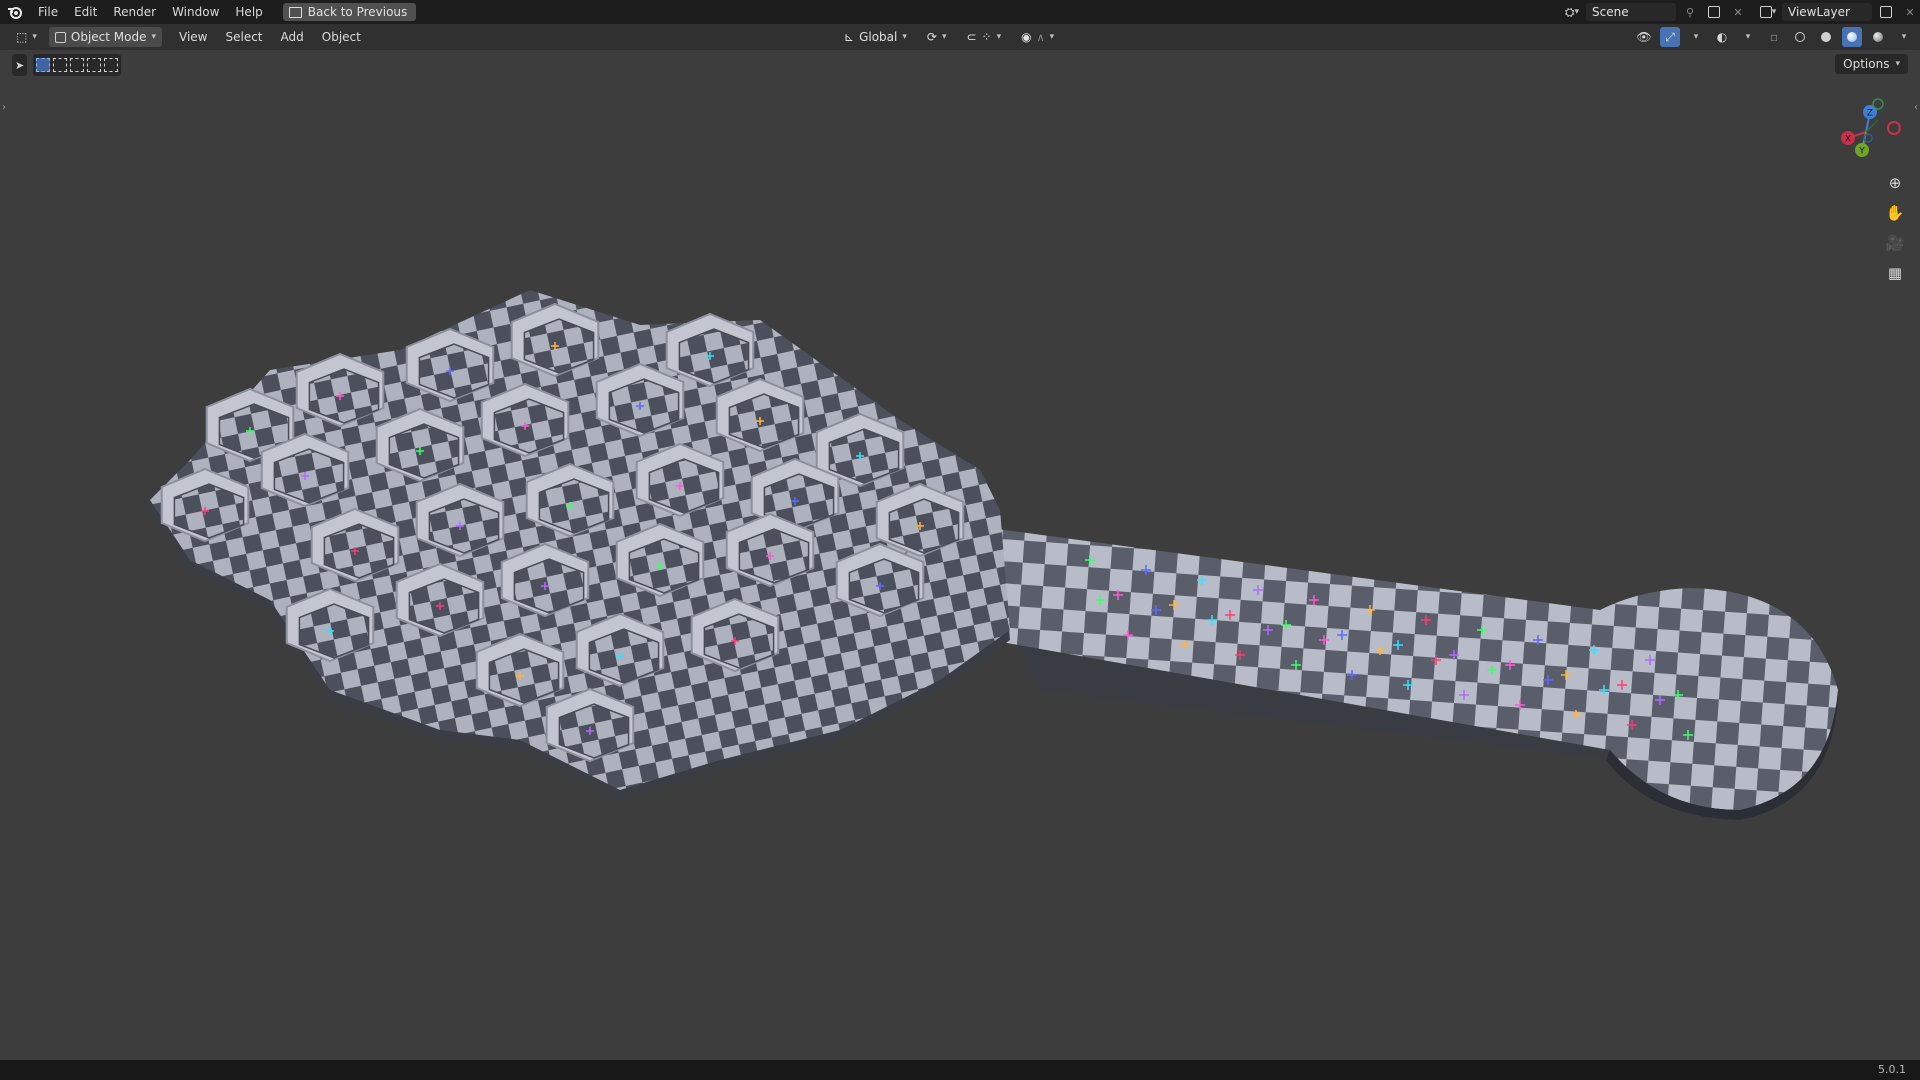  I want to click on x-axis-label: X, so click(1848, 140).